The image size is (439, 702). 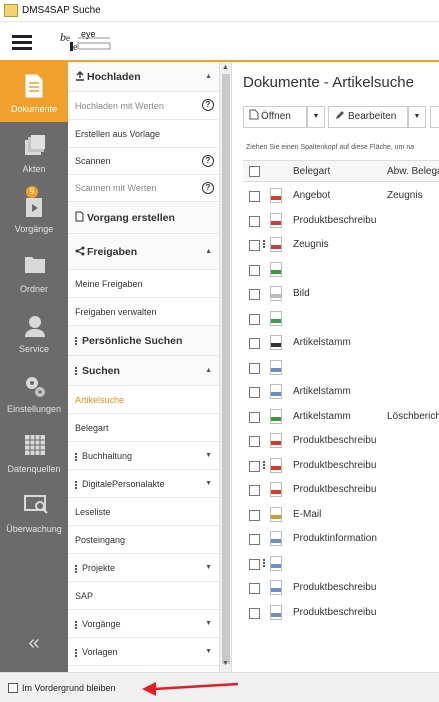 I want to click on menu-item-label: Leseliste, so click(x=93, y=512).